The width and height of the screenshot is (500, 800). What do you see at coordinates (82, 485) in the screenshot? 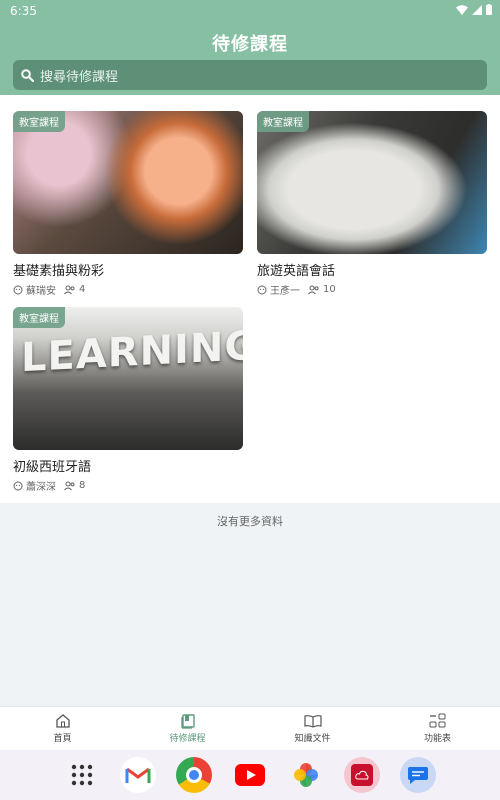
I see `student-count: 8` at bounding box center [82, 485].